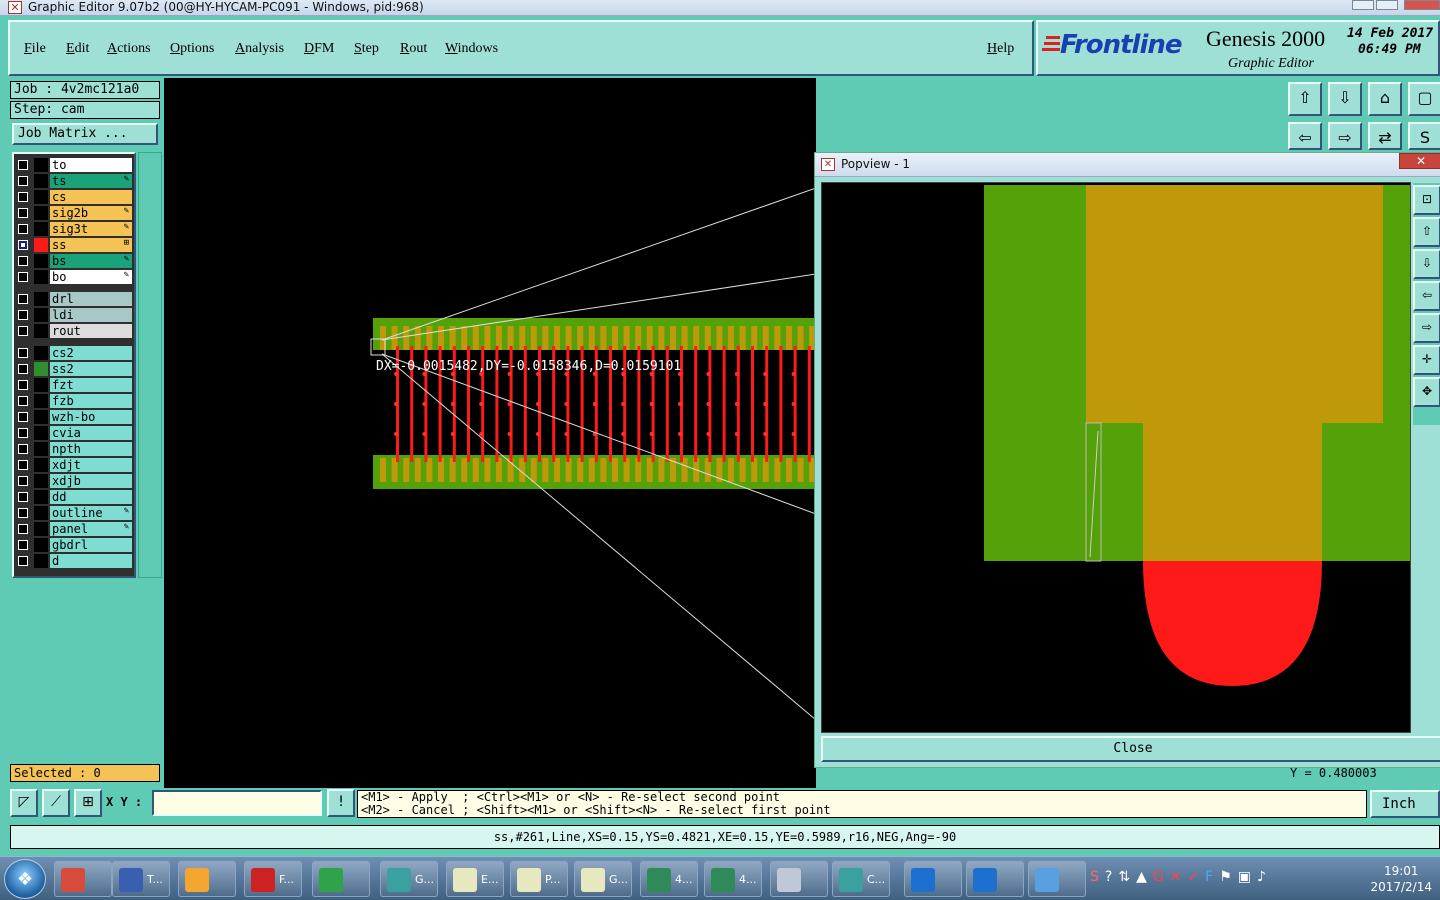 The height and width of the screenshot is (900, 1440). I want to click on layer-row-rout: rout, so click(74, 331).